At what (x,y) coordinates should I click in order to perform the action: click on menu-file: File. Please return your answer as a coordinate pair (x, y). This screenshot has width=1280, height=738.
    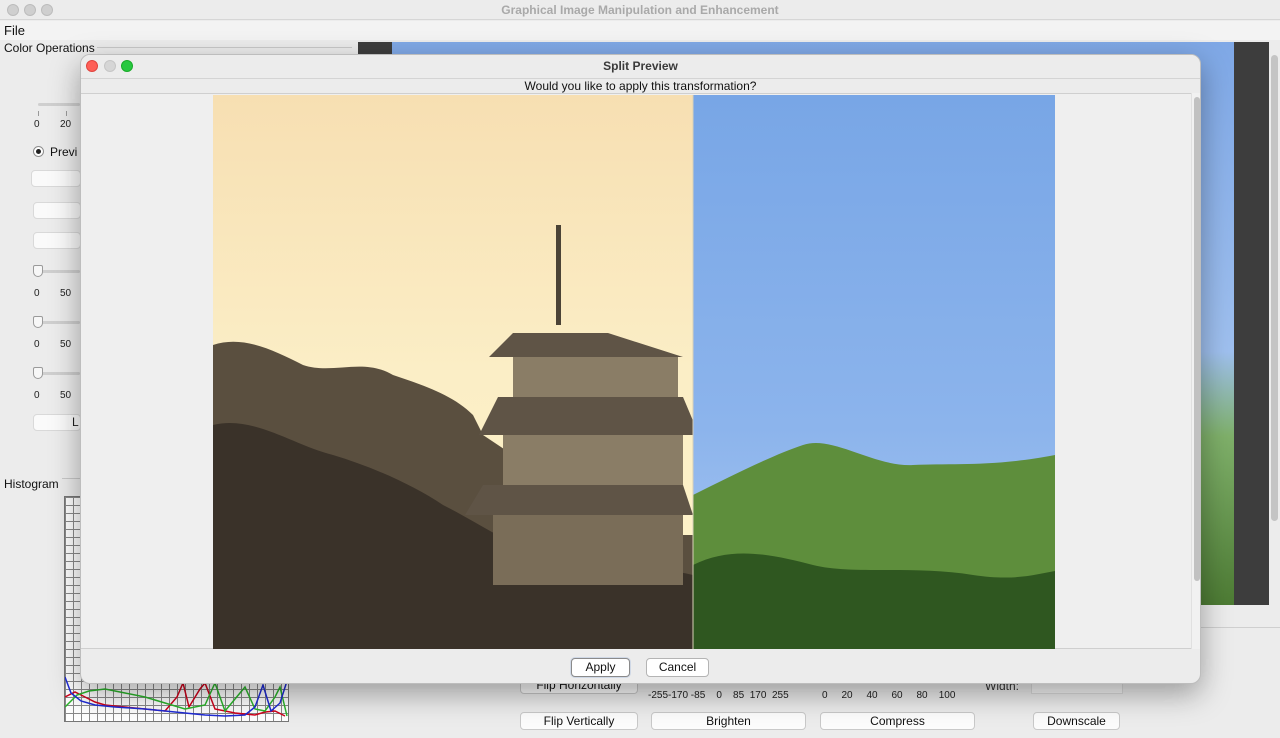
    Looking at the image, I should click on (14, 30).